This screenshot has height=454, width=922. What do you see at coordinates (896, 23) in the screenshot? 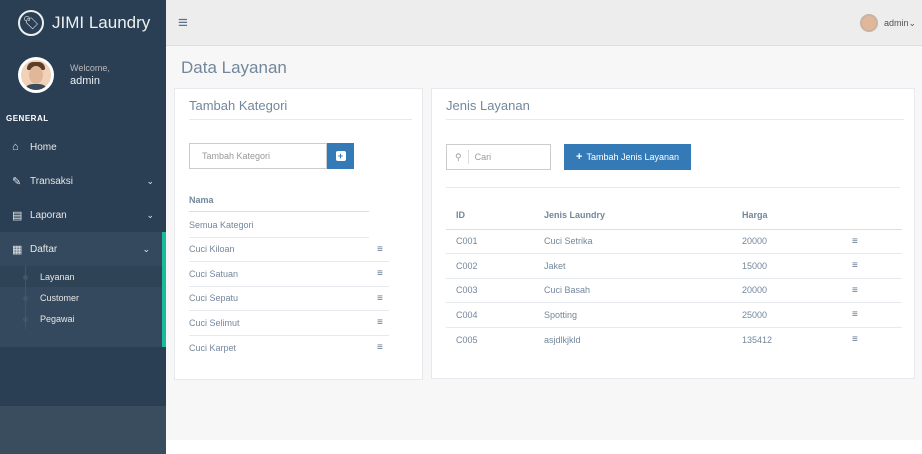
I see `user-menu-name: admin` at bounding box center [896, 23].